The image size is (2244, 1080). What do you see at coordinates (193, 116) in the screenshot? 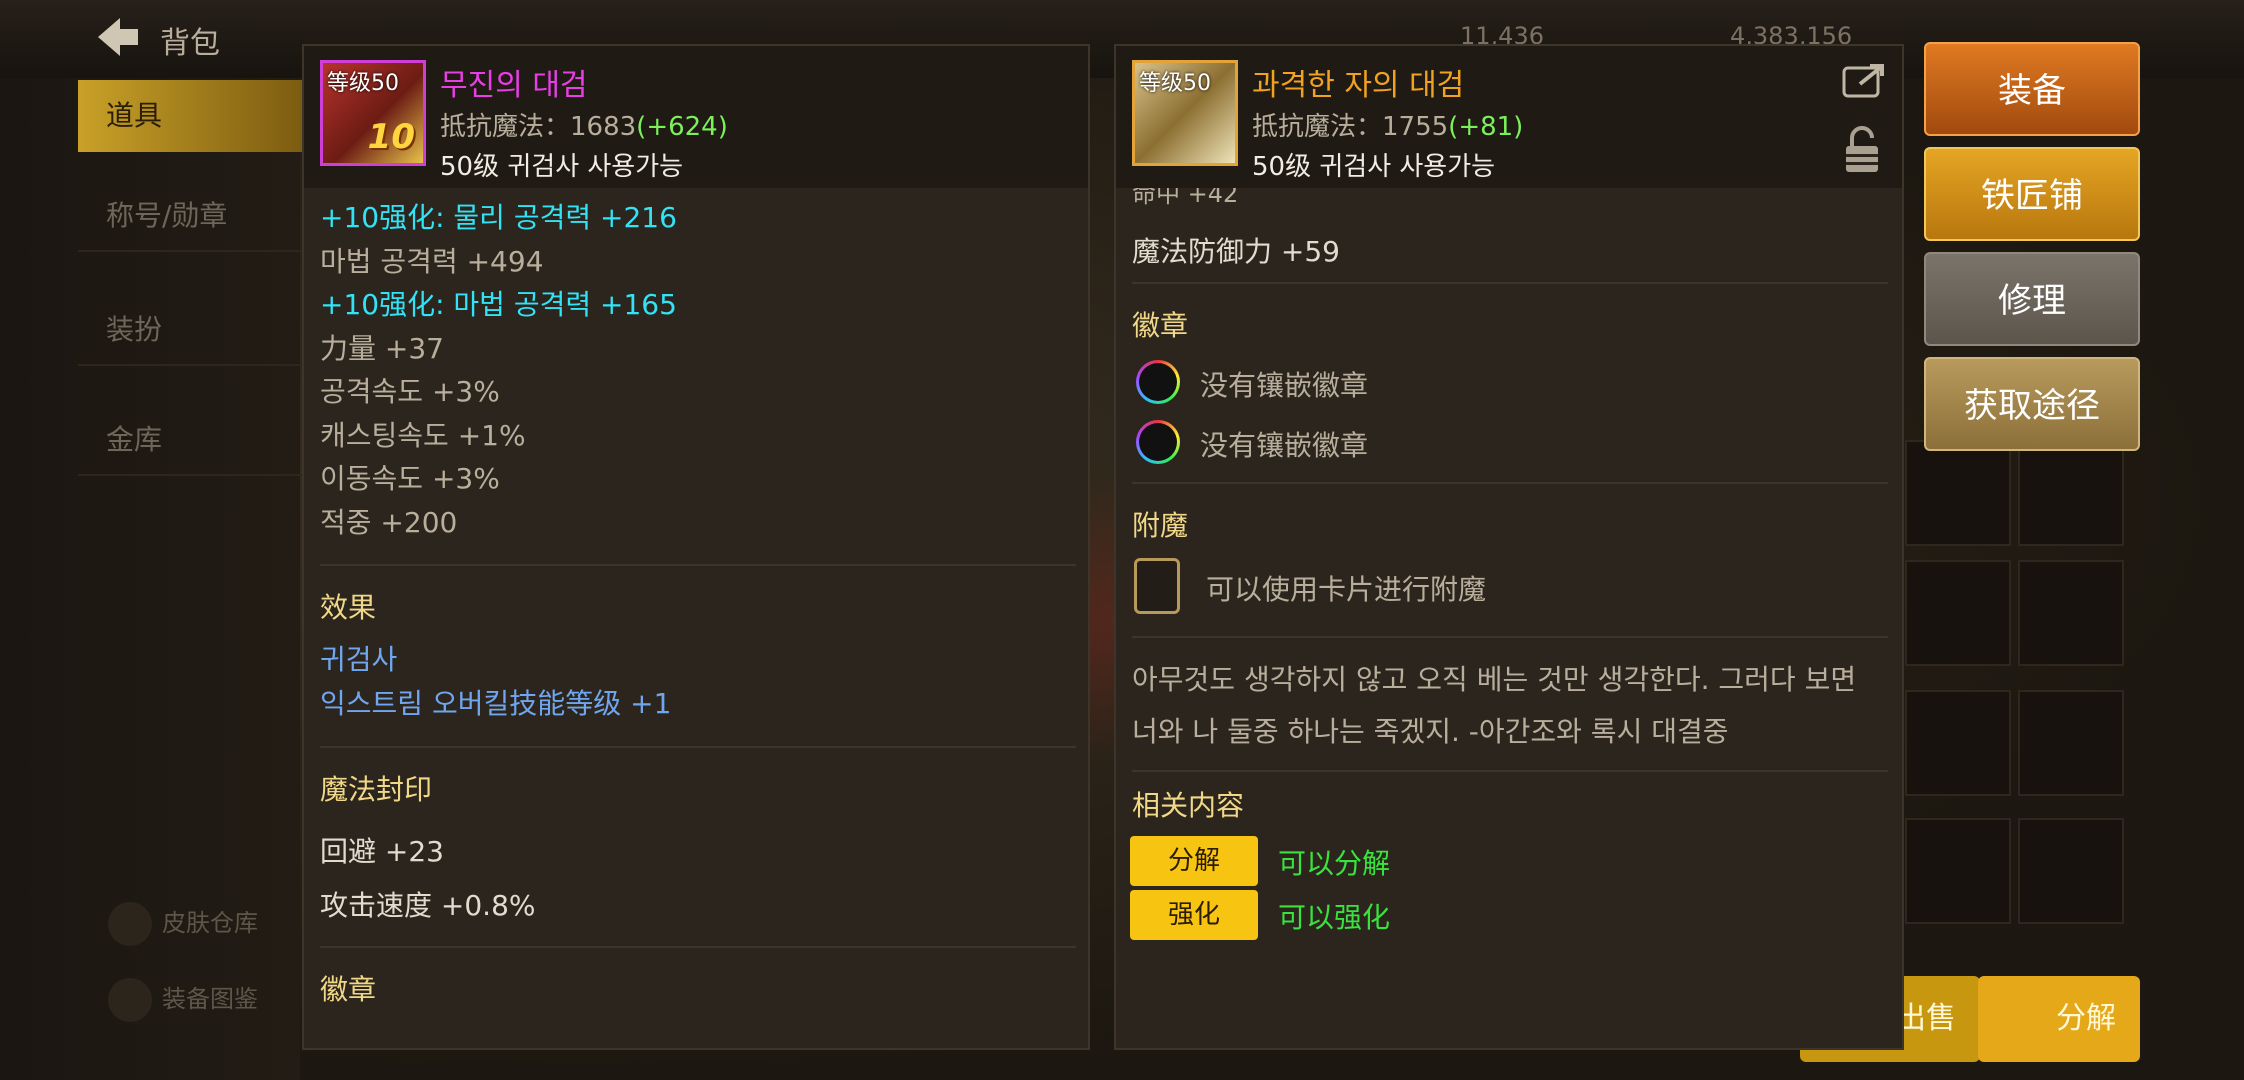
I see `nav-item-items: 道具` at bounding box center [193, 116].